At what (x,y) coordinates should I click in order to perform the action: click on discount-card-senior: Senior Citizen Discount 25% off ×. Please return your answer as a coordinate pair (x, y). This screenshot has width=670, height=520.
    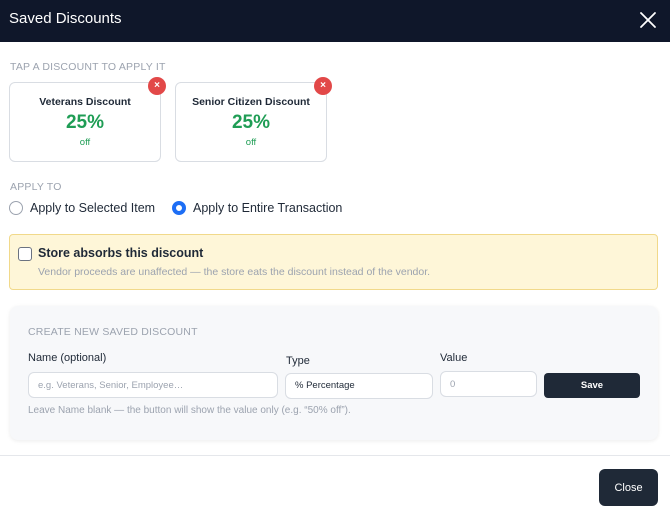
    Looking at the image, I should click on (253, 119).